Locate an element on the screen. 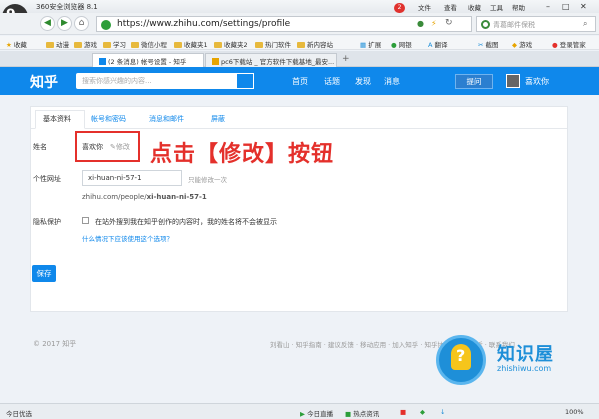 The width and height of the screenshot is (599, 419). personal-url-value: xi-huan-ni-57-1 is located at coordinates (115, 178).